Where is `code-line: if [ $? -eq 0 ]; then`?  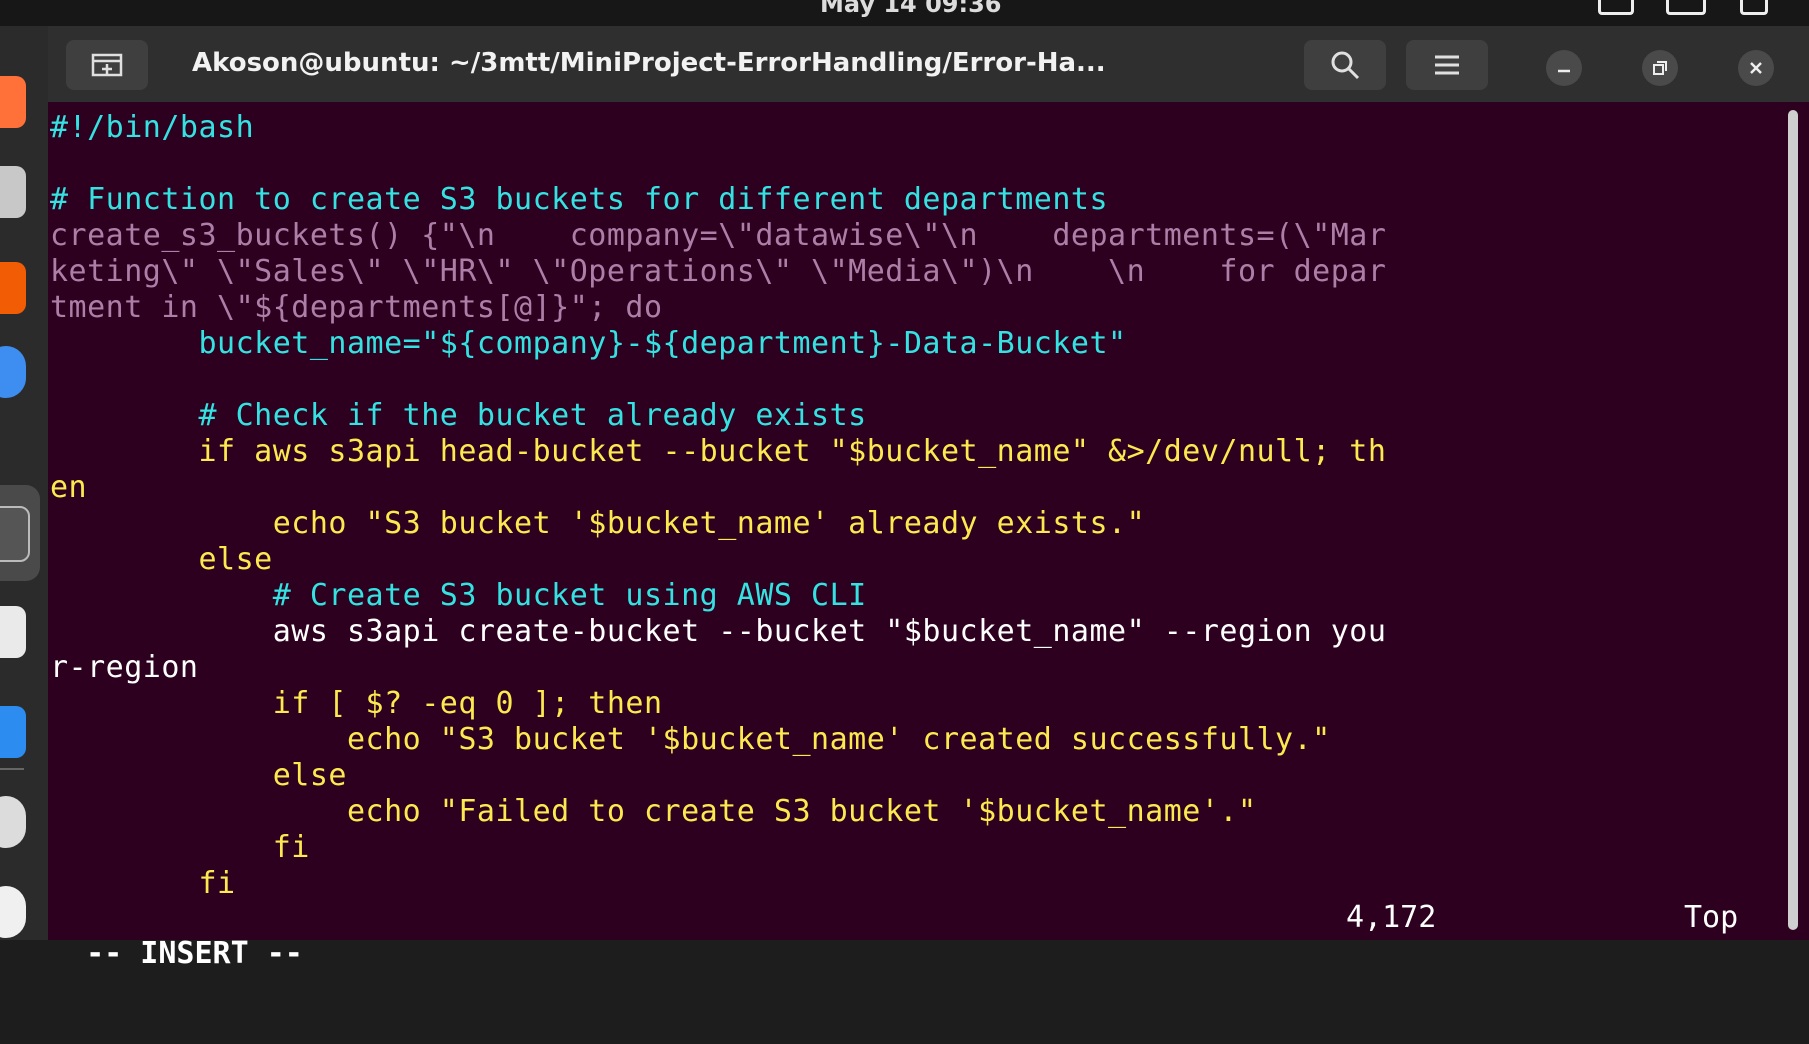 code-line: if [ $? -eq 0 ]; then is located at coordinates (915, 704).